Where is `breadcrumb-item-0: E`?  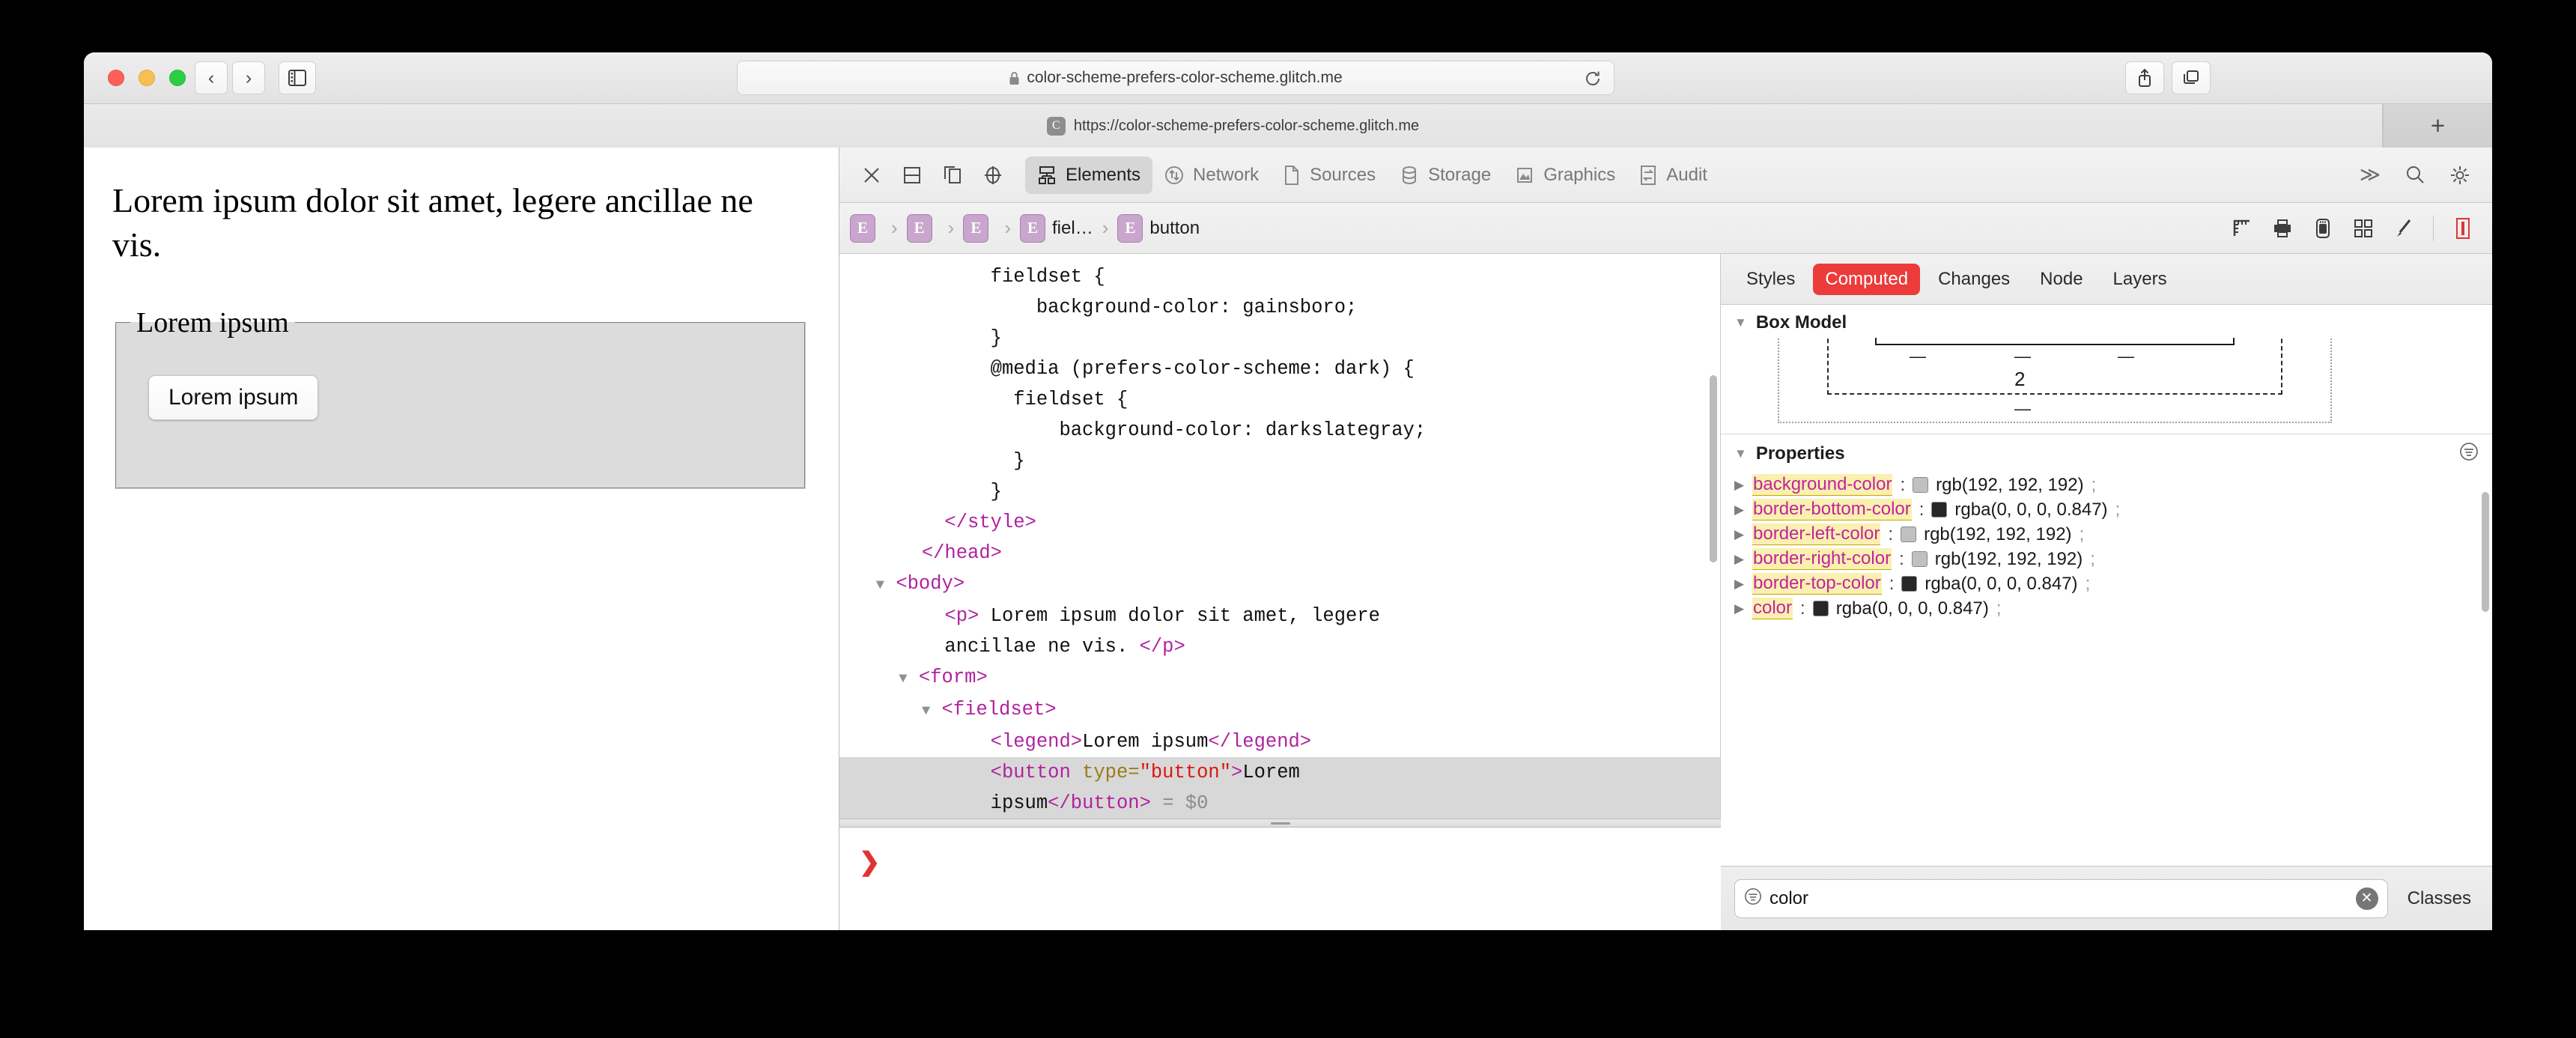
breadcrumb-item-0: E is located at coordinates (866, 228).